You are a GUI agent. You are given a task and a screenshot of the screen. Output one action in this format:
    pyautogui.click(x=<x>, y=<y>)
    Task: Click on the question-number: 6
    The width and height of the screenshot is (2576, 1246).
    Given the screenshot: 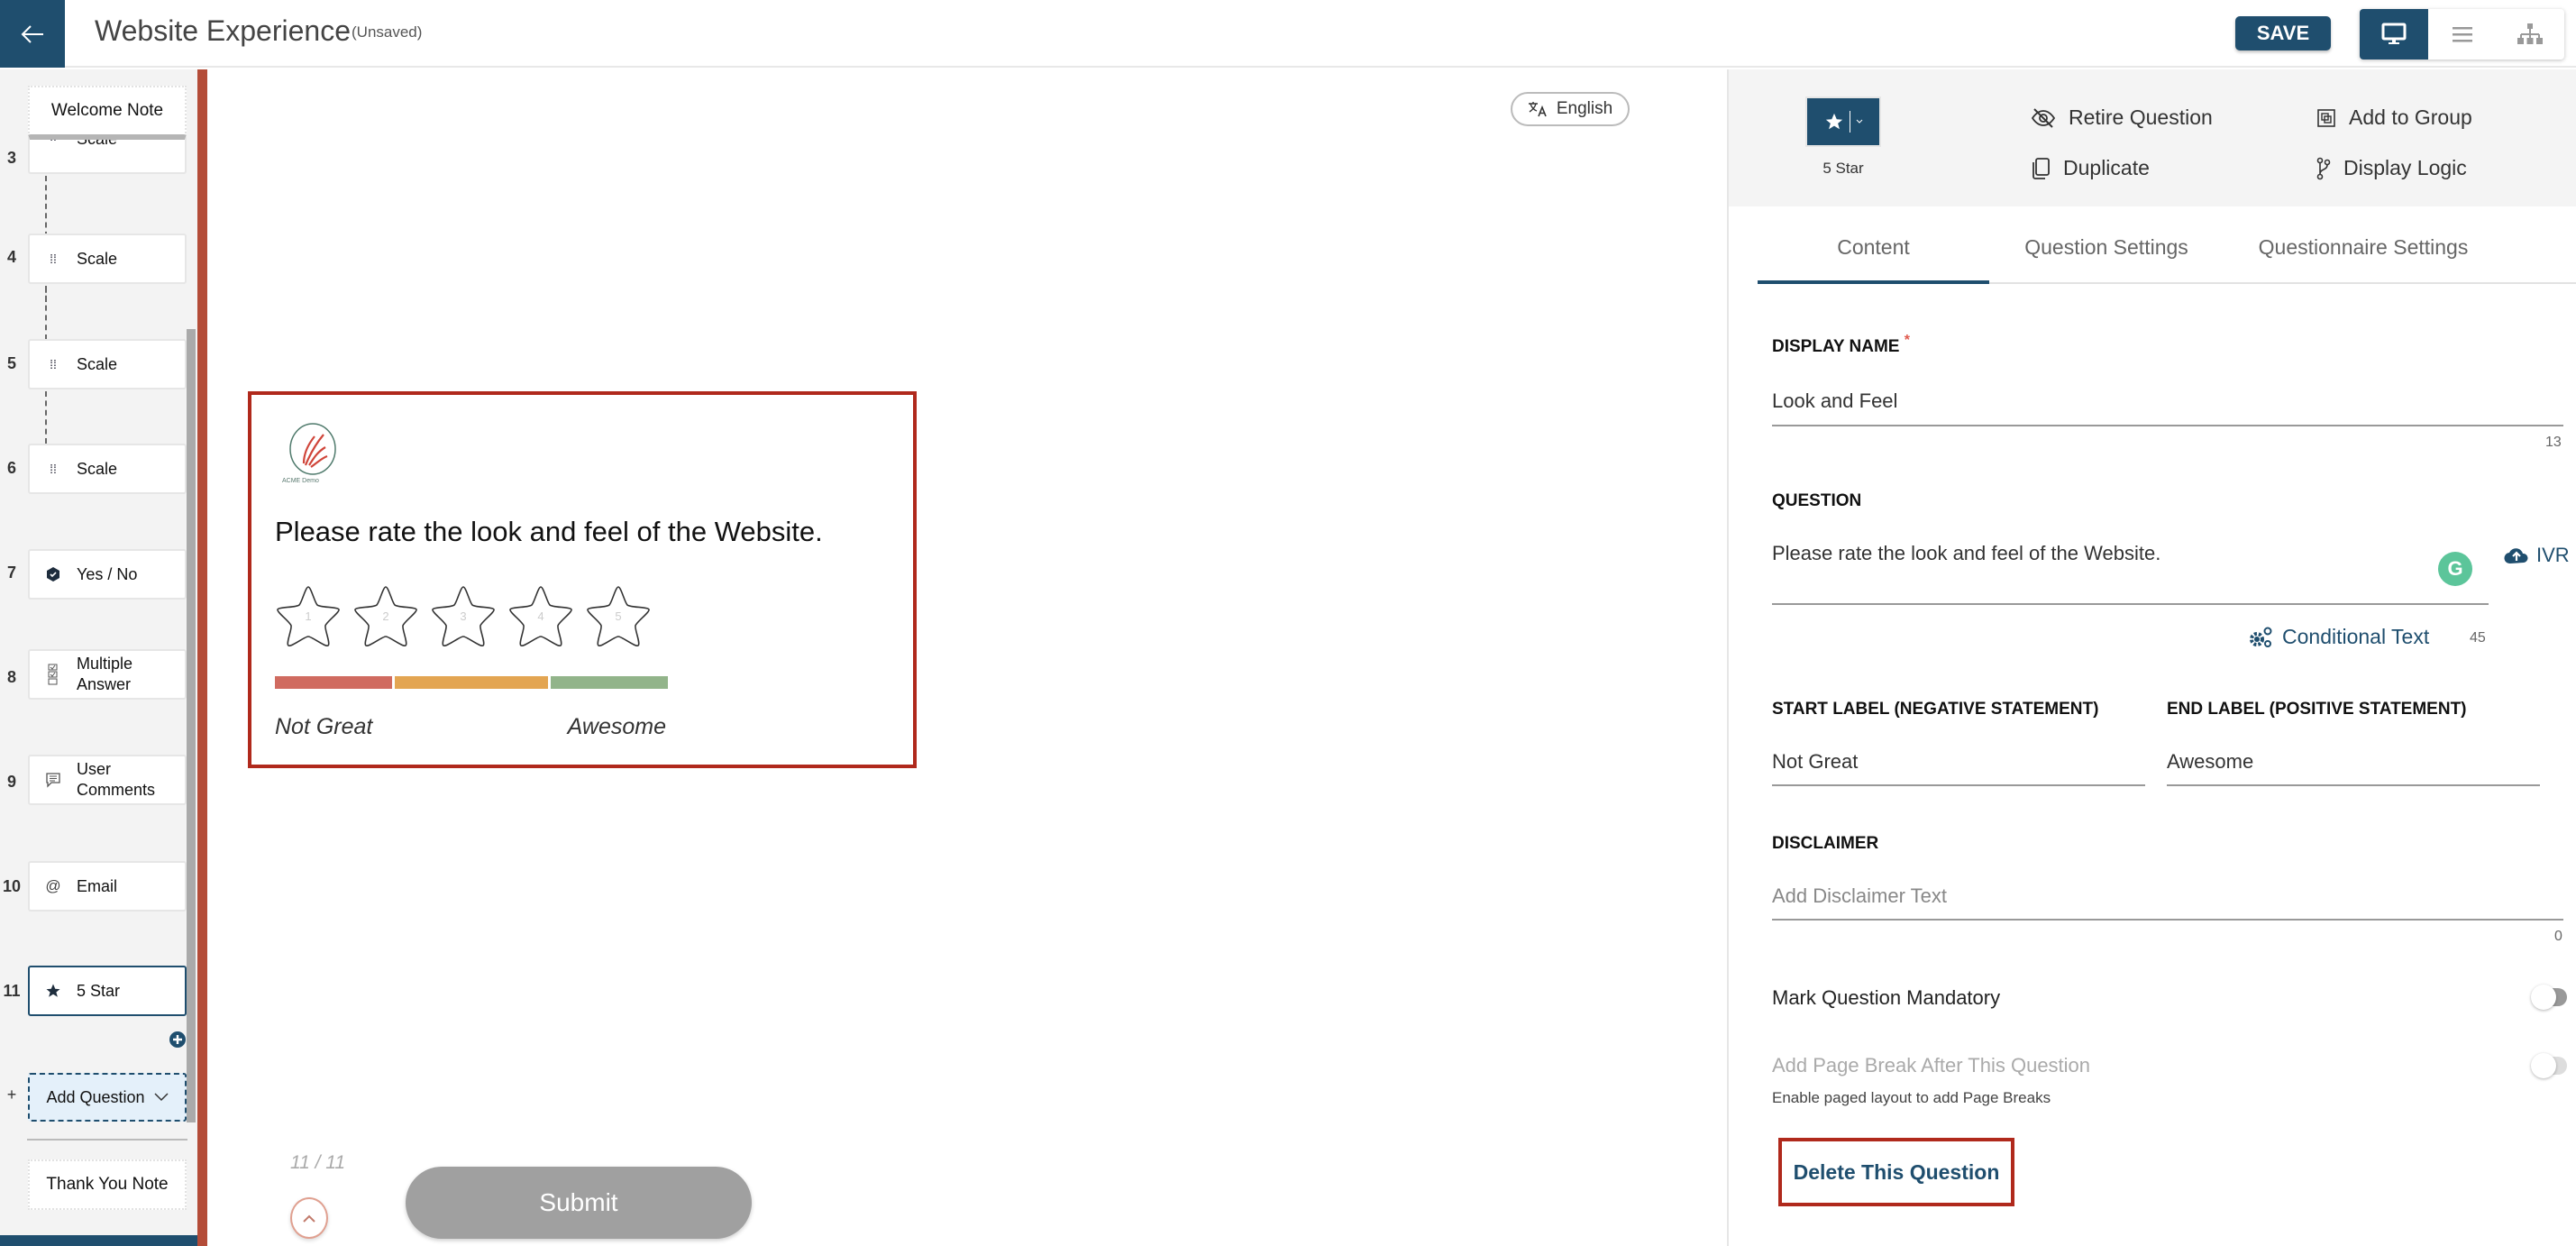 What is the action you would take?
    pyautogui.click(x=11, y=468)
    